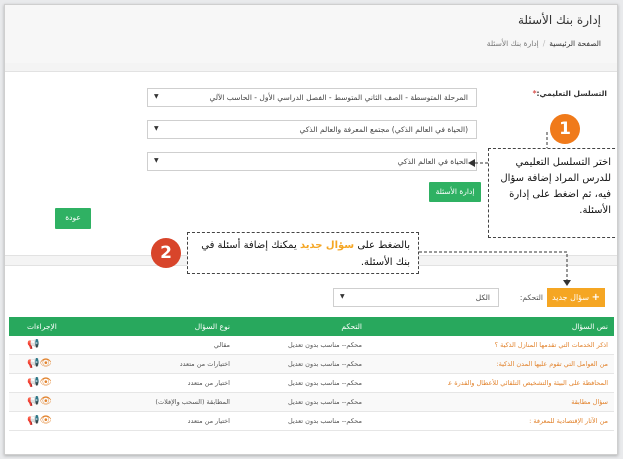 This screenshot has width=623, height=459. I want to click on breadcrumb: الصفحة الرئيسية/إدارة بنك الأسئلة, so click(544, 43).